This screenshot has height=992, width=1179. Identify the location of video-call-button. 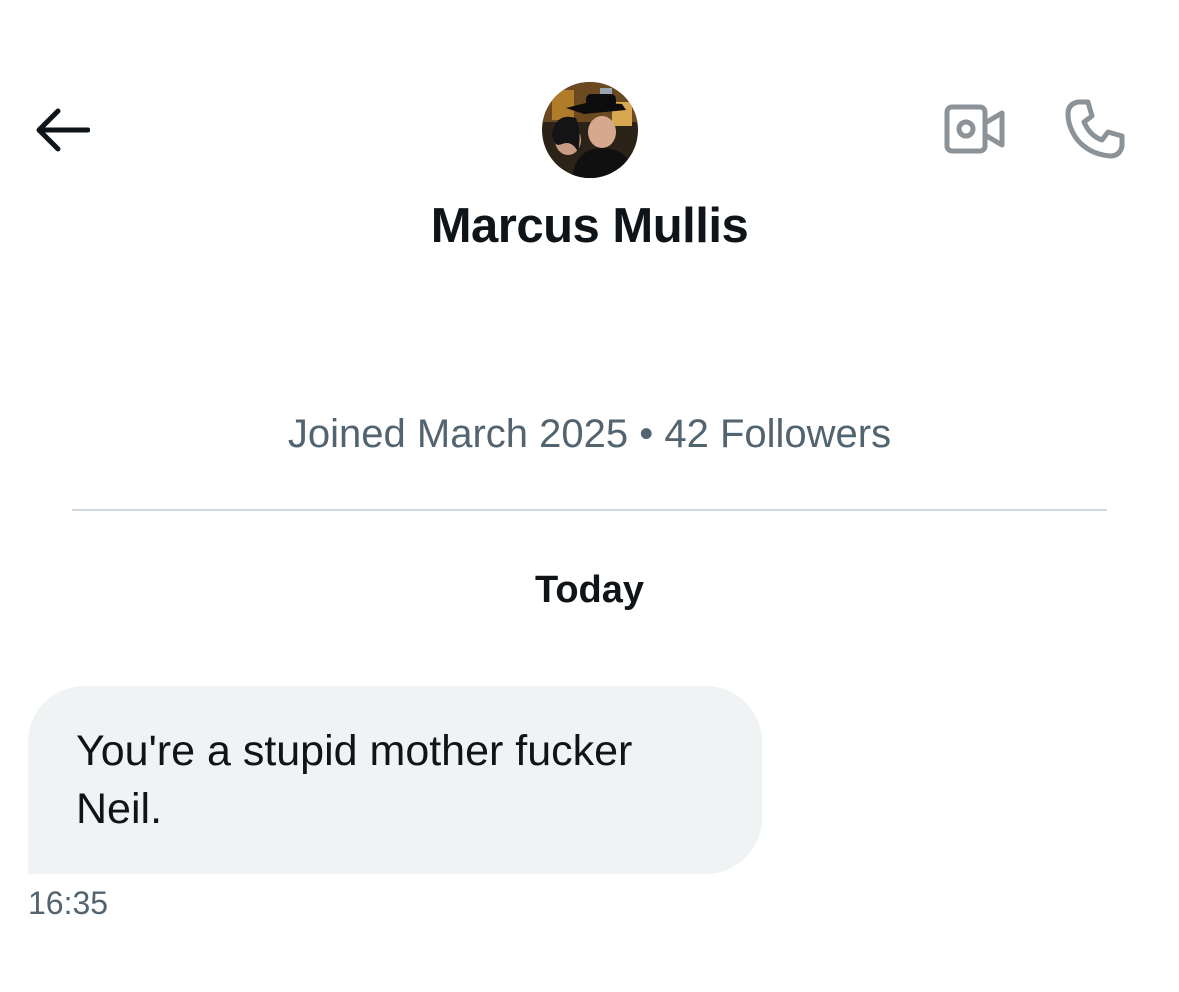
(975, 129).